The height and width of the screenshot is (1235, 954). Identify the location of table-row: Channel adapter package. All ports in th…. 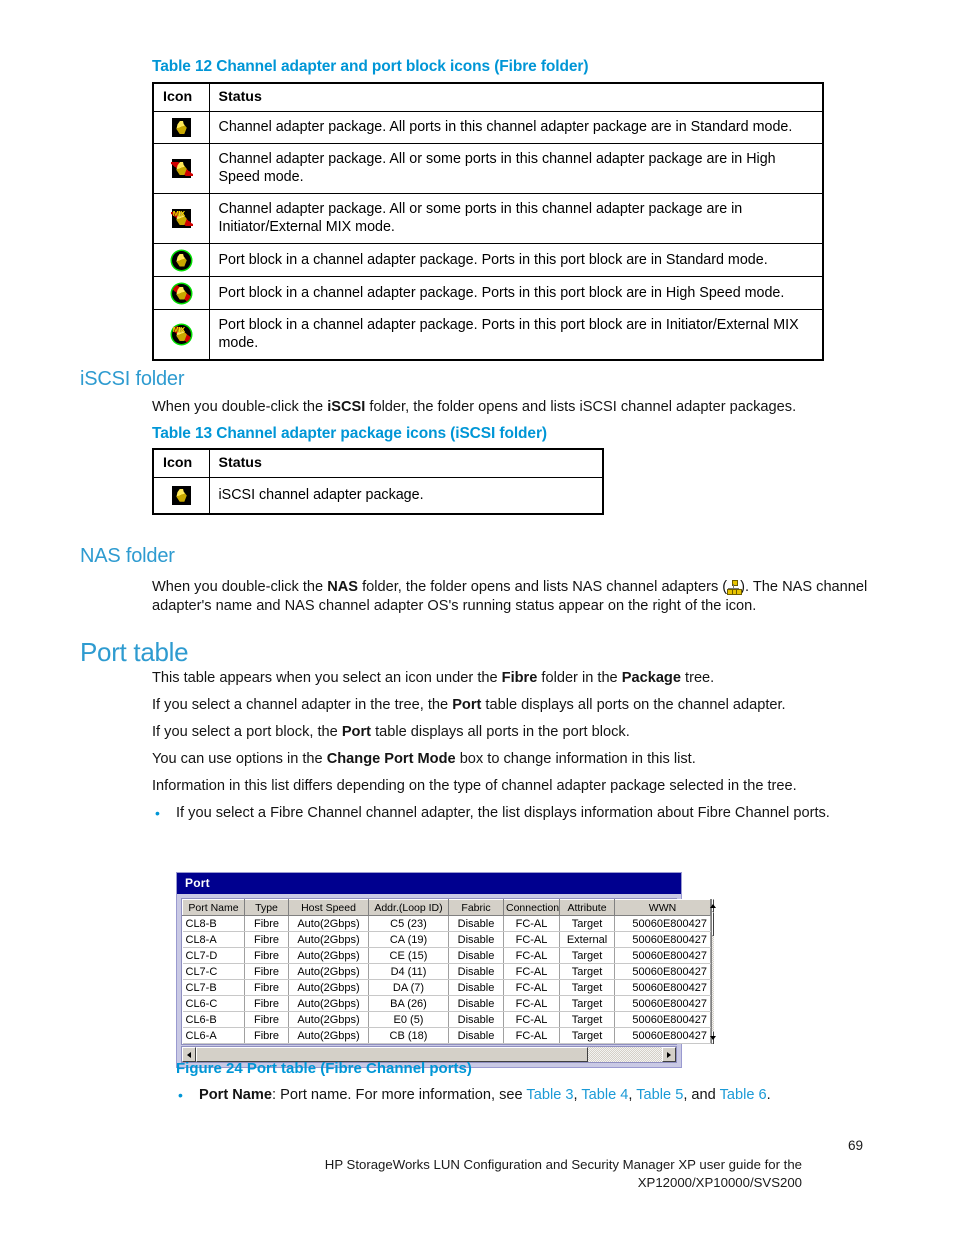
(488, 127).